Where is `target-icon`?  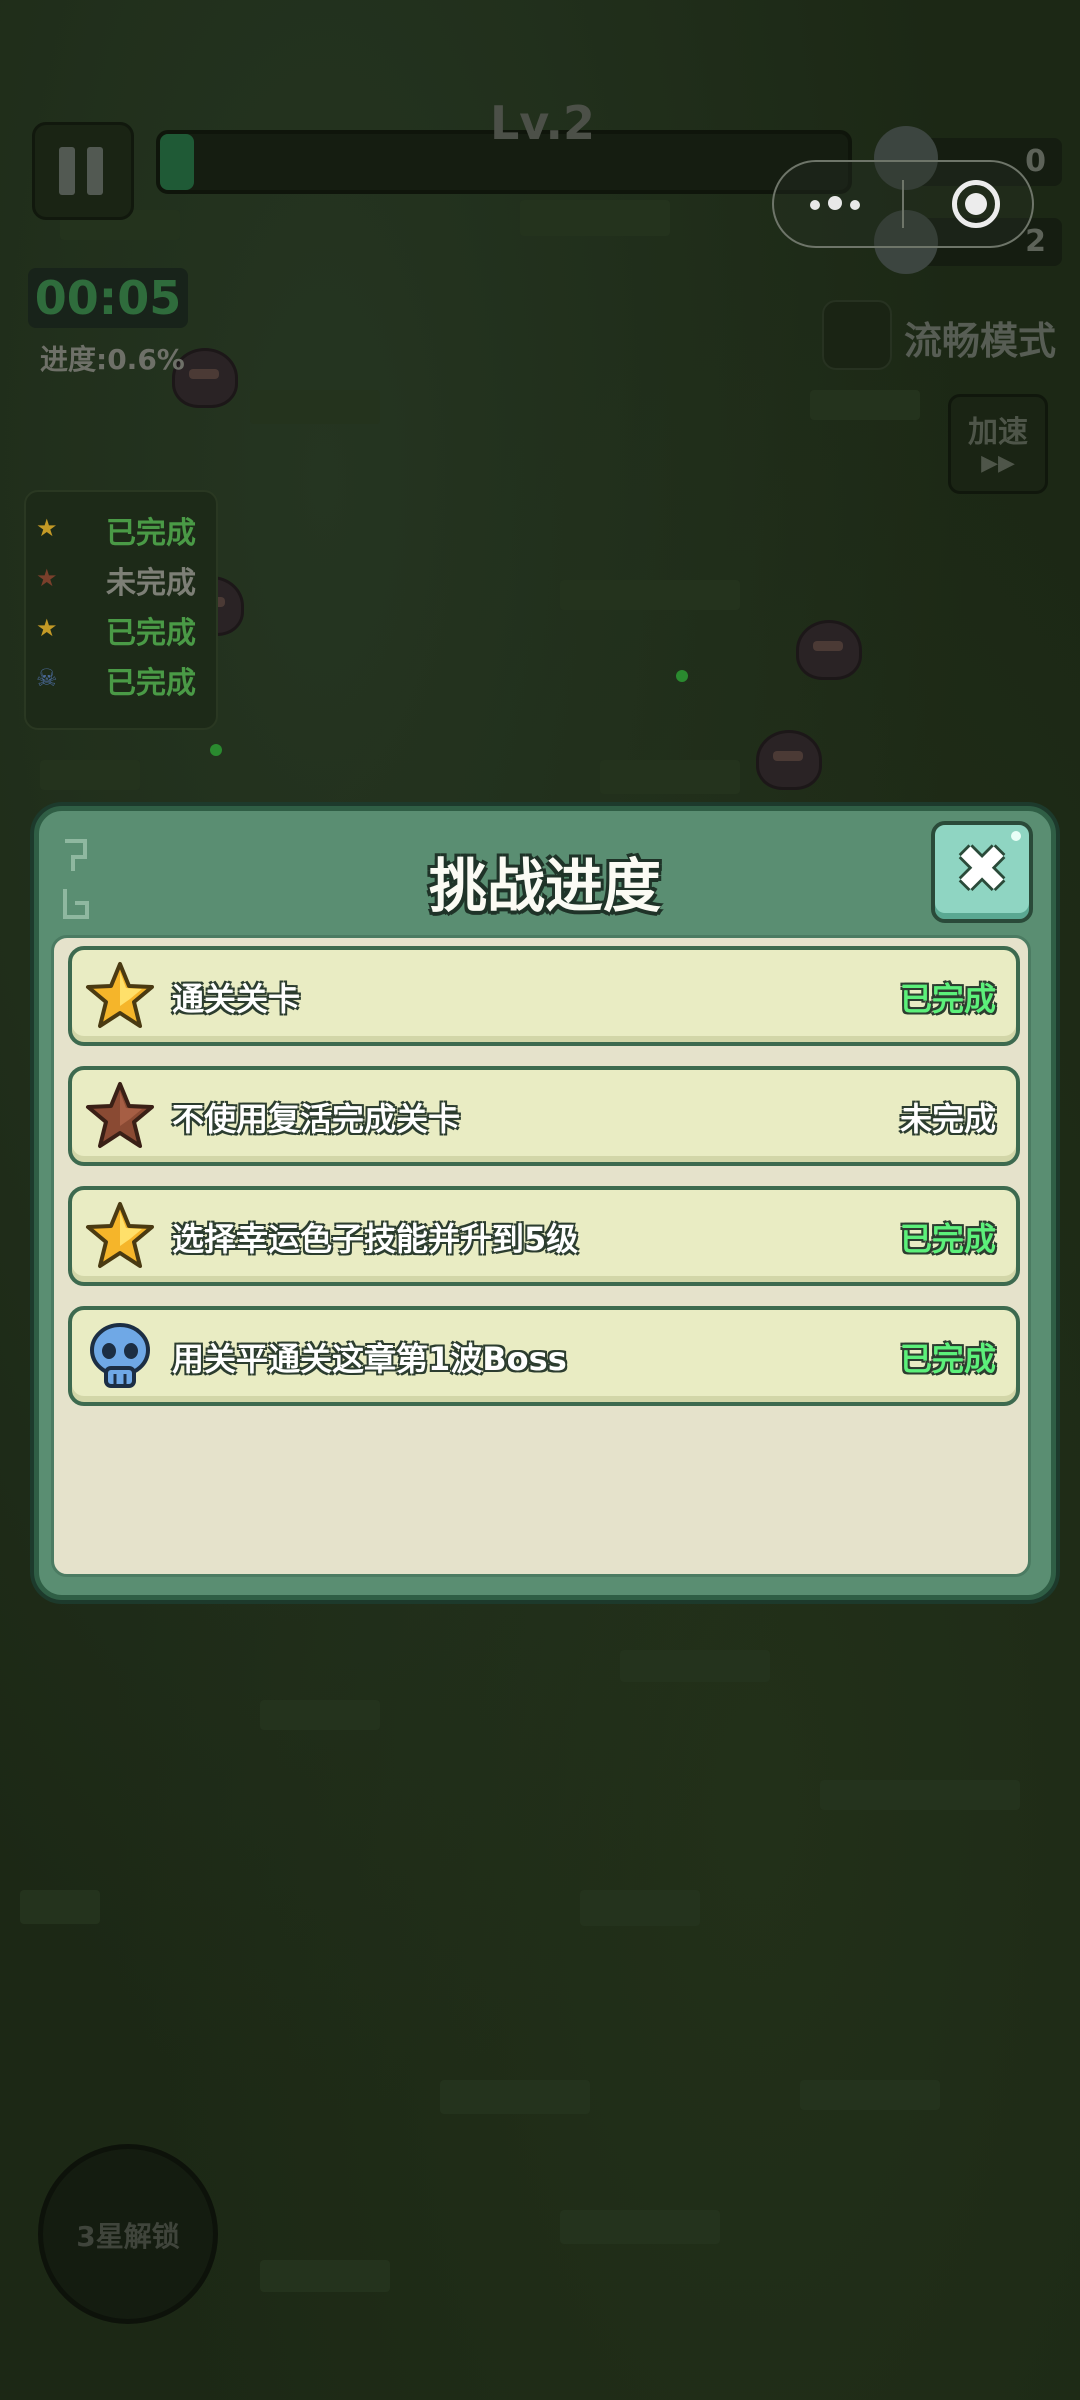 target-icon is located at coordinates (976, 204).